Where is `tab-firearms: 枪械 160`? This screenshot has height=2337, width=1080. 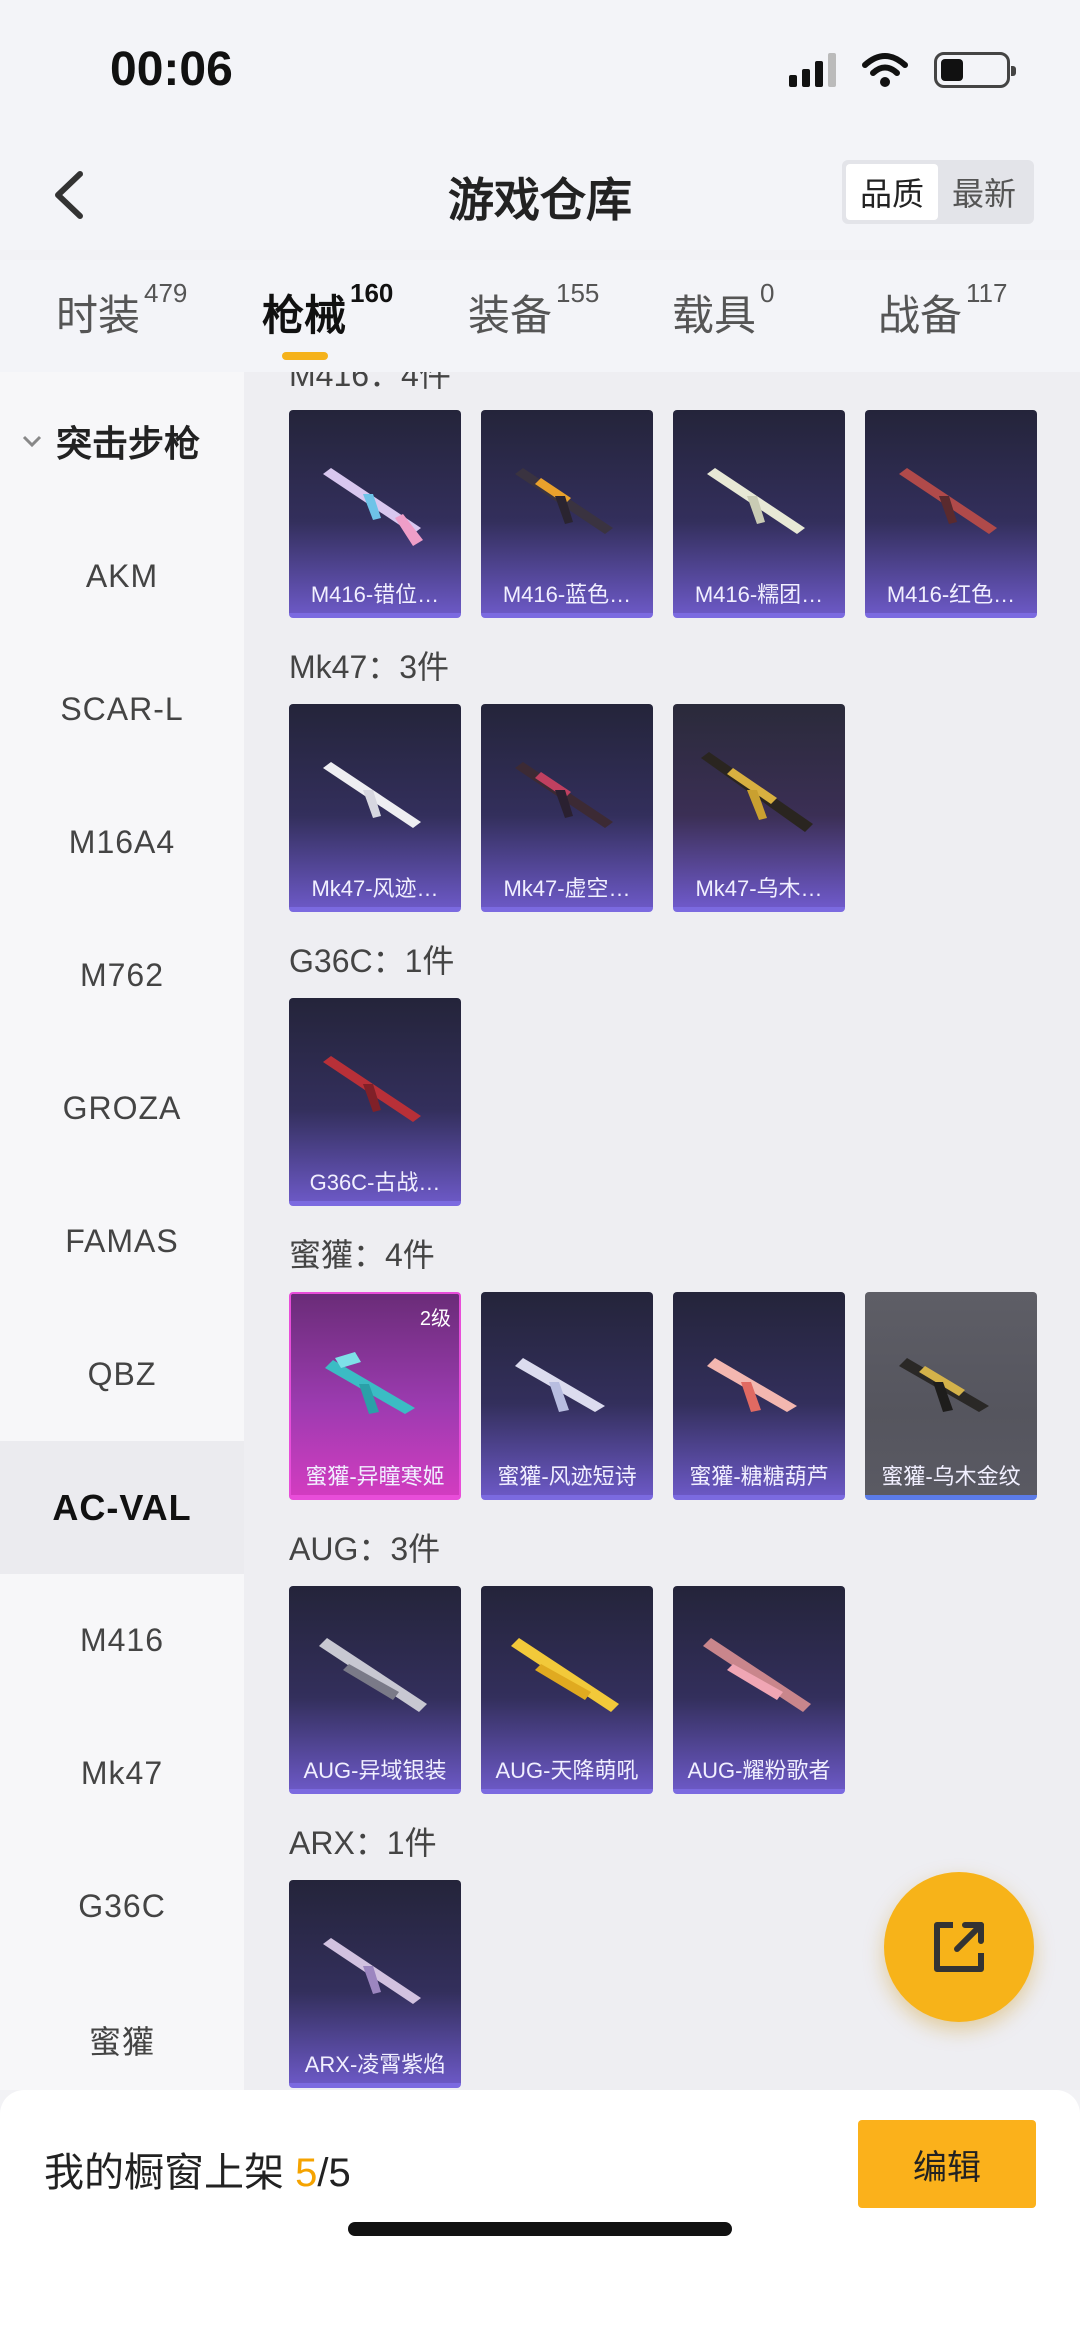
tab-firearms: 枪械 160 is located at coordinates (327, 310).